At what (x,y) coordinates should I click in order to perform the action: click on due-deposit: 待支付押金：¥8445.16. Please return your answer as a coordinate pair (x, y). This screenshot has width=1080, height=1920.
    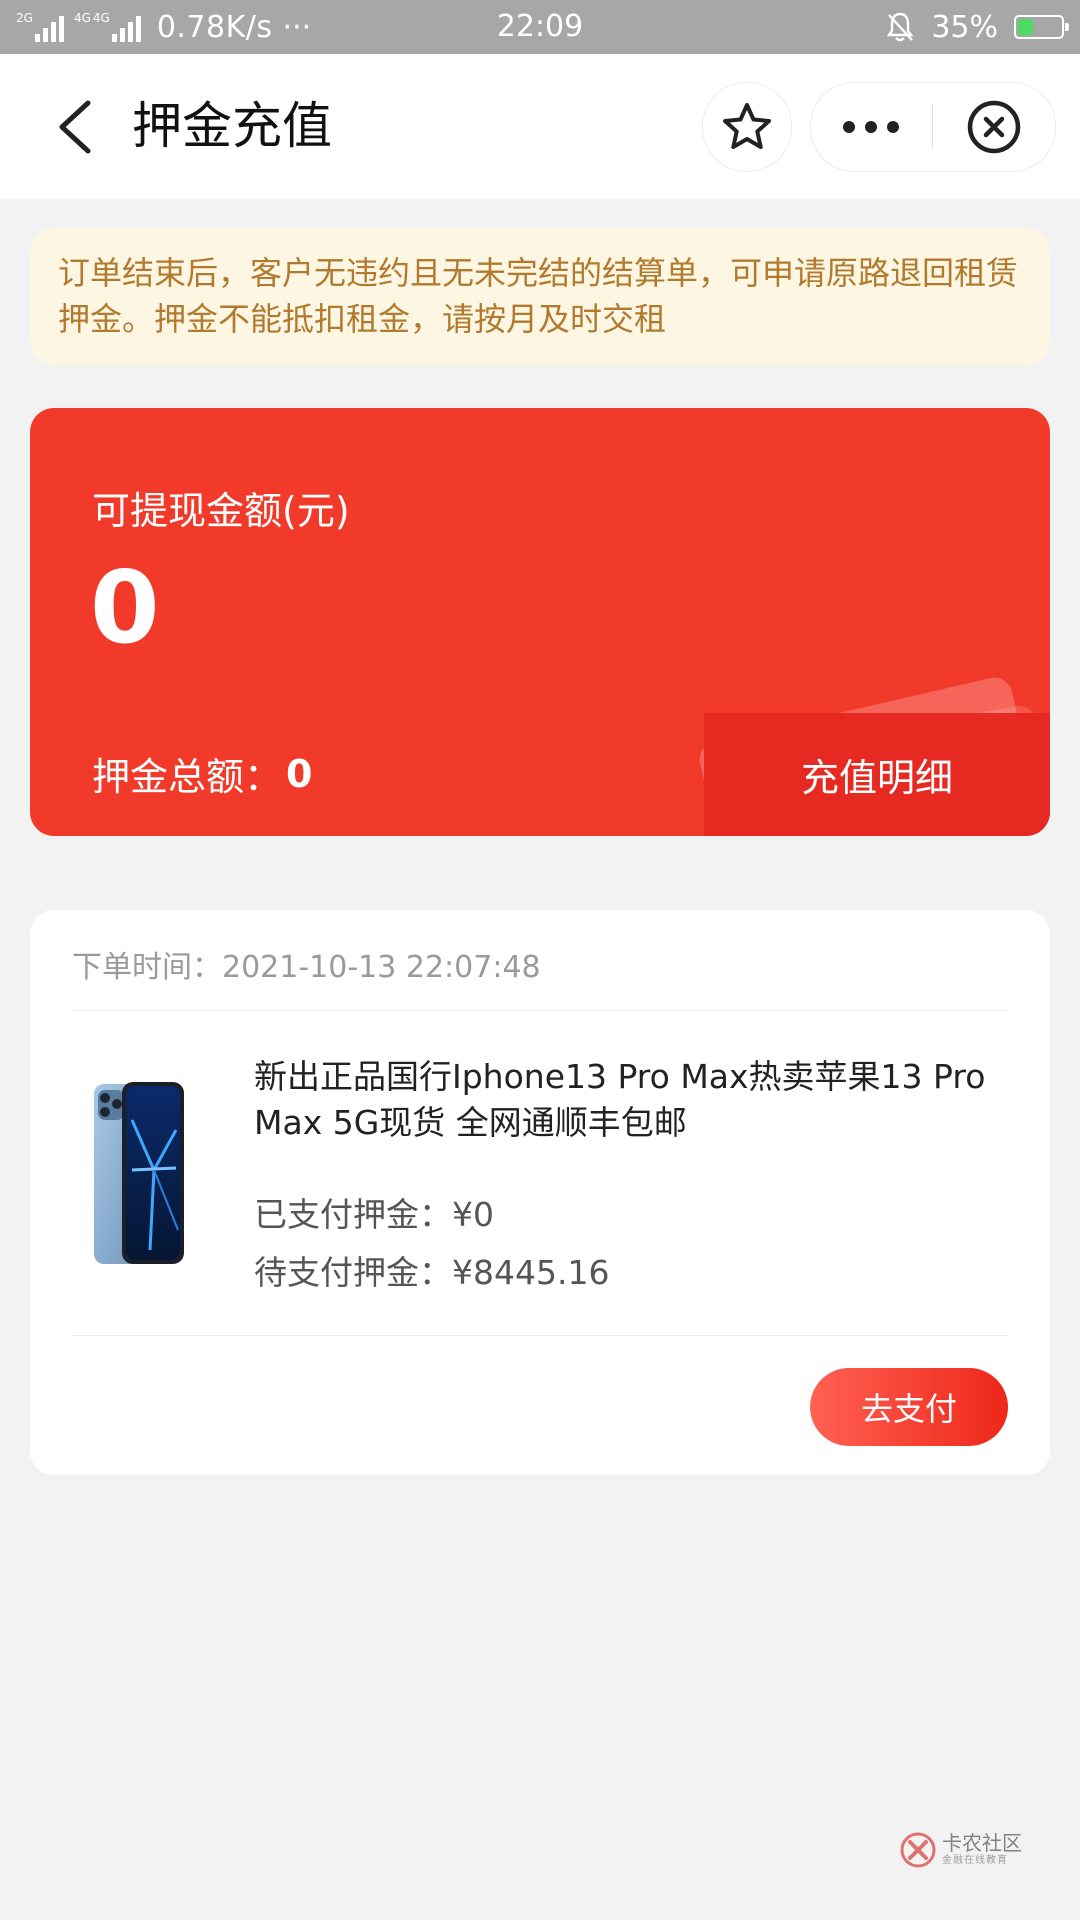
    Looking at the image, I should click on (431, 1273).